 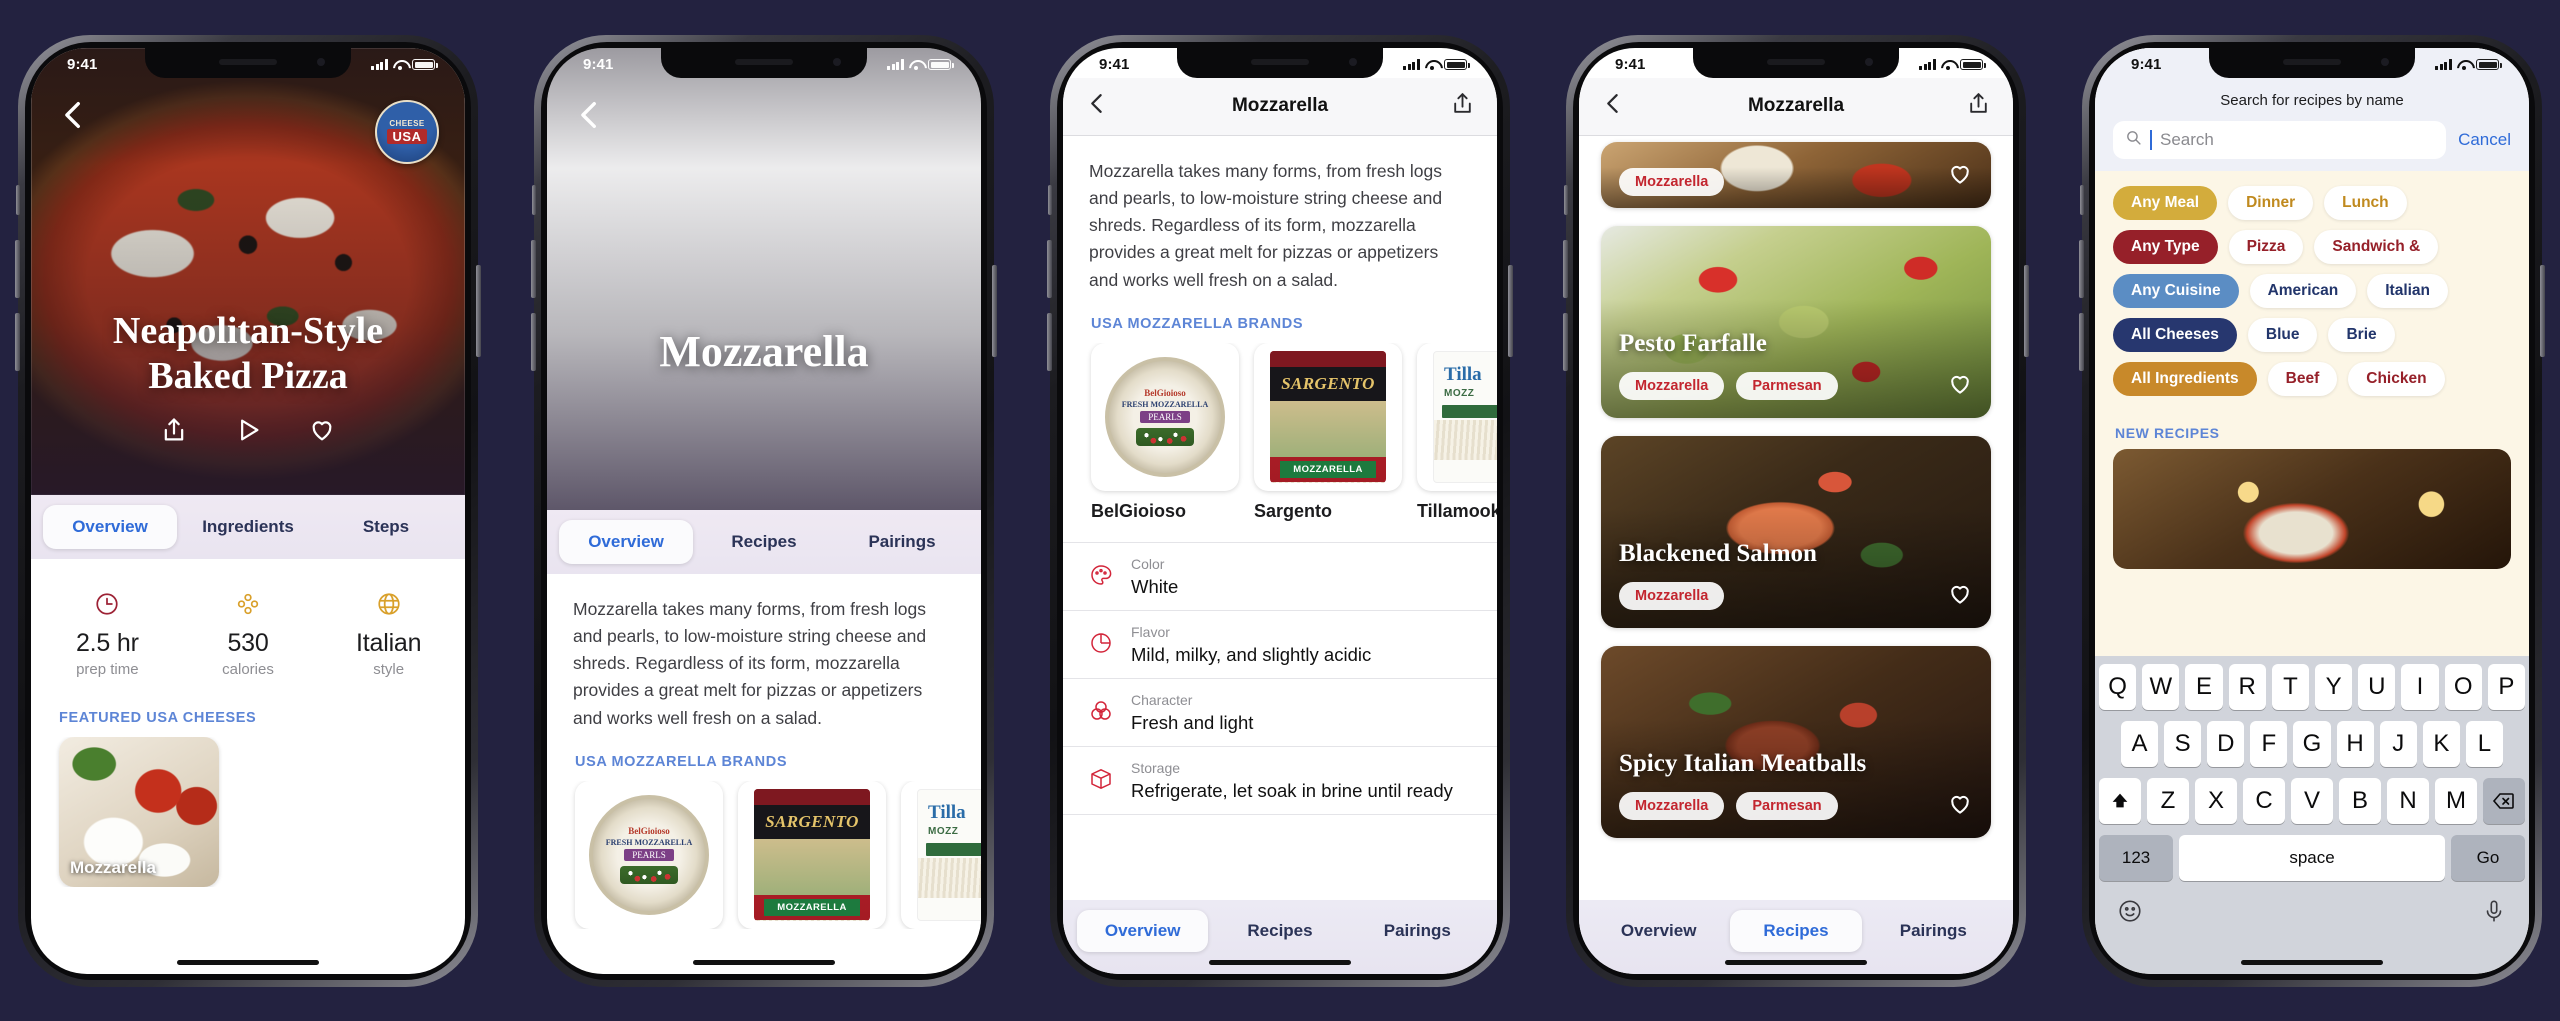 What do you see at coordinates (2396, 378) in the screenshot?
I see `chip-chicken: Chicken` at bounding box center [2396, 378].